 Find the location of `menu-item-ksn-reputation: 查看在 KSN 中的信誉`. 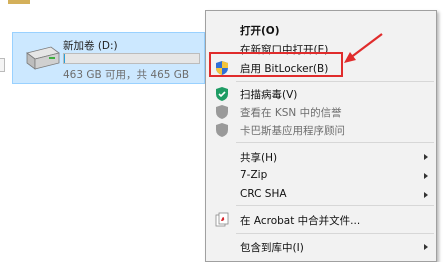

menu-item-ksn-reputation: 查看在 KSN 中的信誉 is located at coordinates (321, 112).